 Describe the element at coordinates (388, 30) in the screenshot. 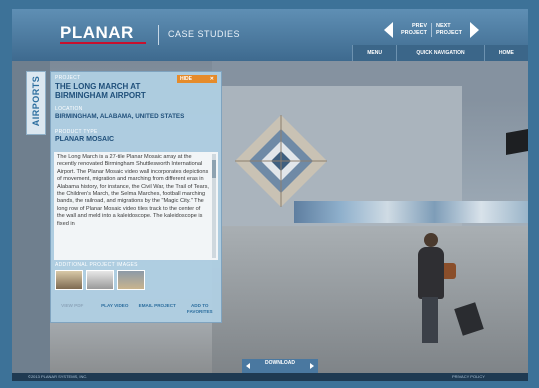

I see `prev-arrow-icon` at that location.